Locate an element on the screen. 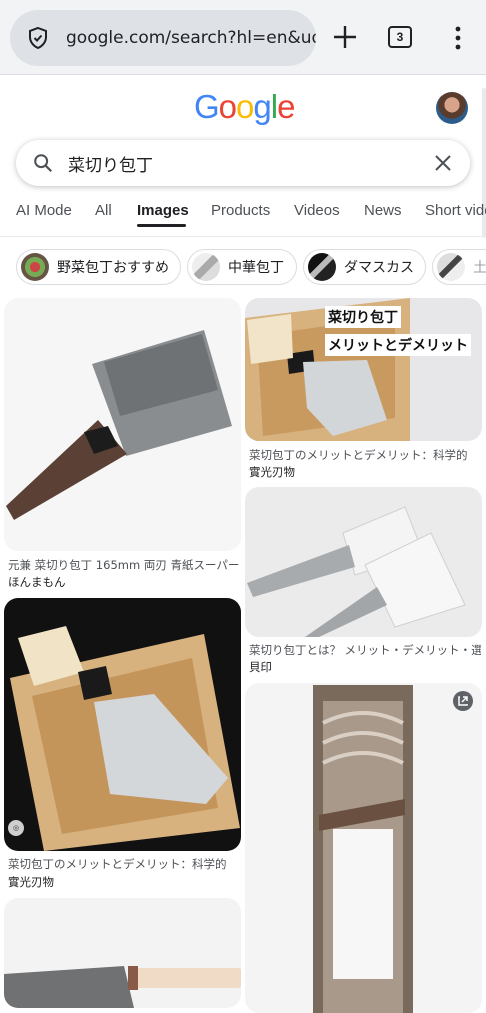  site-info-icon is located at coordinates (38, 38).